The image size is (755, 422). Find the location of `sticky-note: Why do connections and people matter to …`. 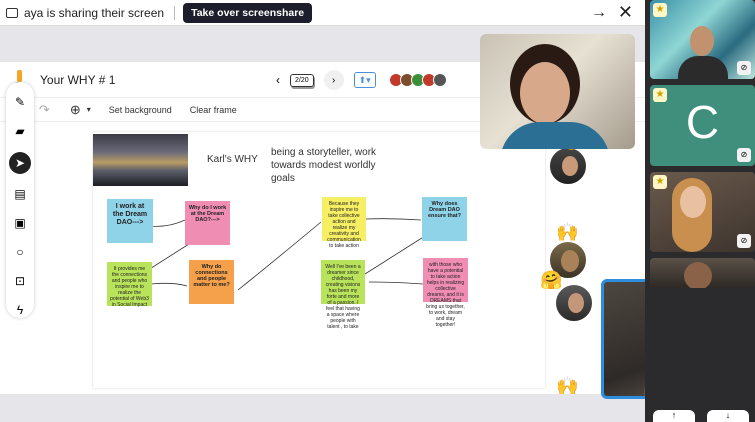

sticky-note: Why do connections and people matter to … is located at coordinates (211, 282).